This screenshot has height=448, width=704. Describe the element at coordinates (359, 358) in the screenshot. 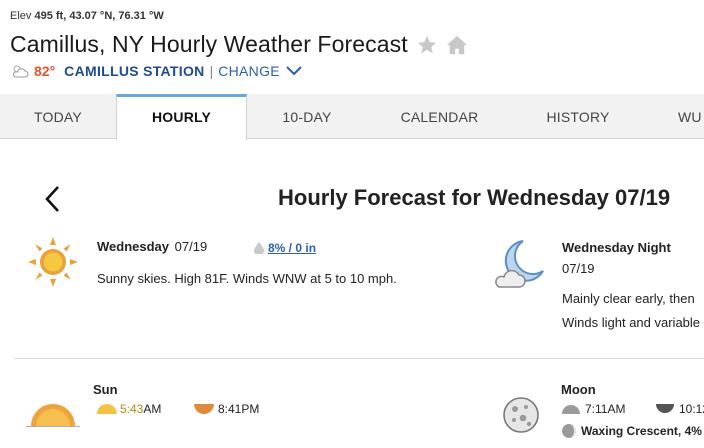

I see `section-divider` at that location.